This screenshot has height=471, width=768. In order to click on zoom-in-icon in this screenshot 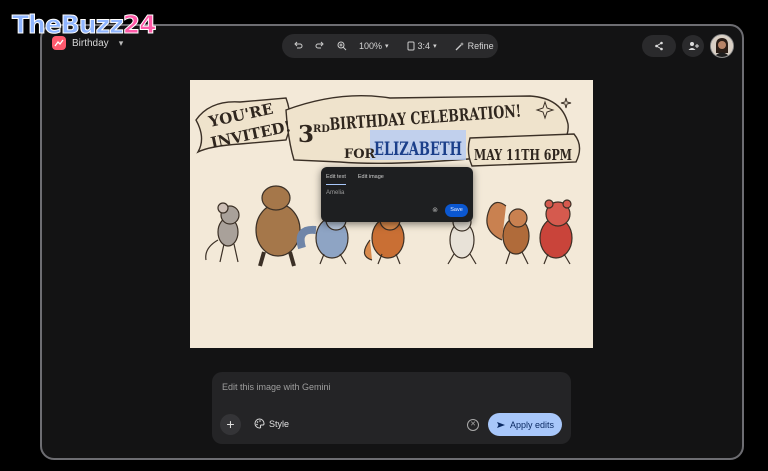, I will do `click(342, 46)`.